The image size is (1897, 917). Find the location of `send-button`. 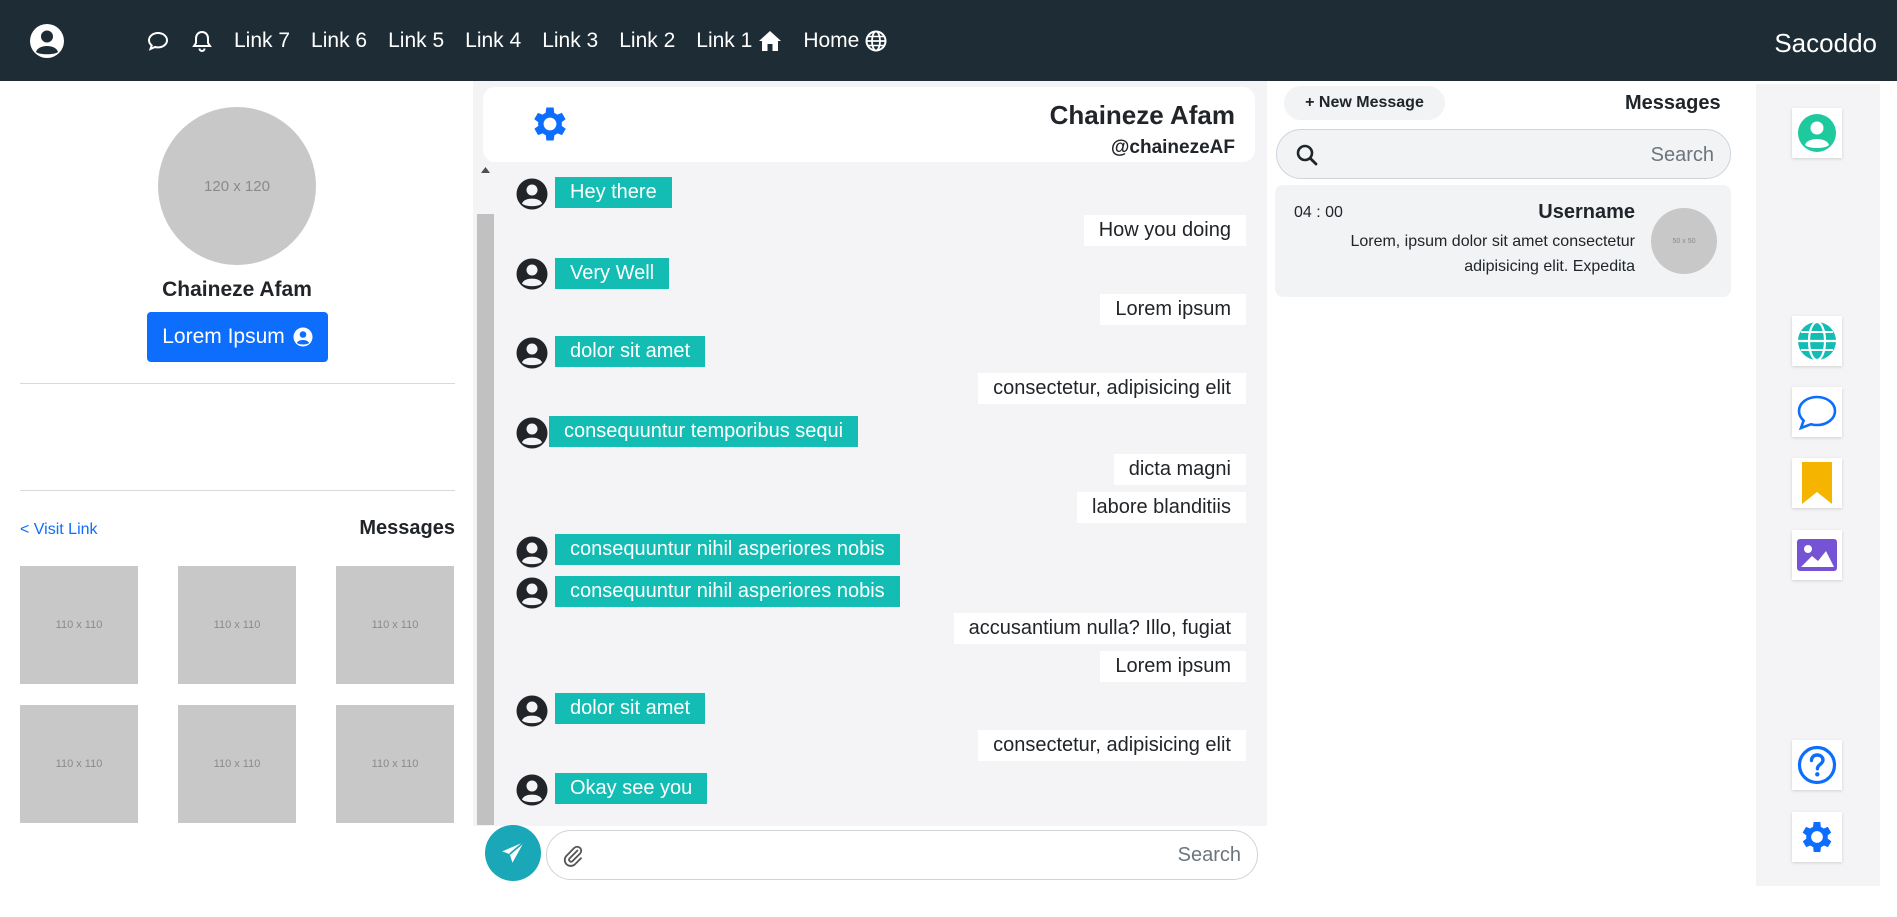

send-button is located at coordinates (513, 853).